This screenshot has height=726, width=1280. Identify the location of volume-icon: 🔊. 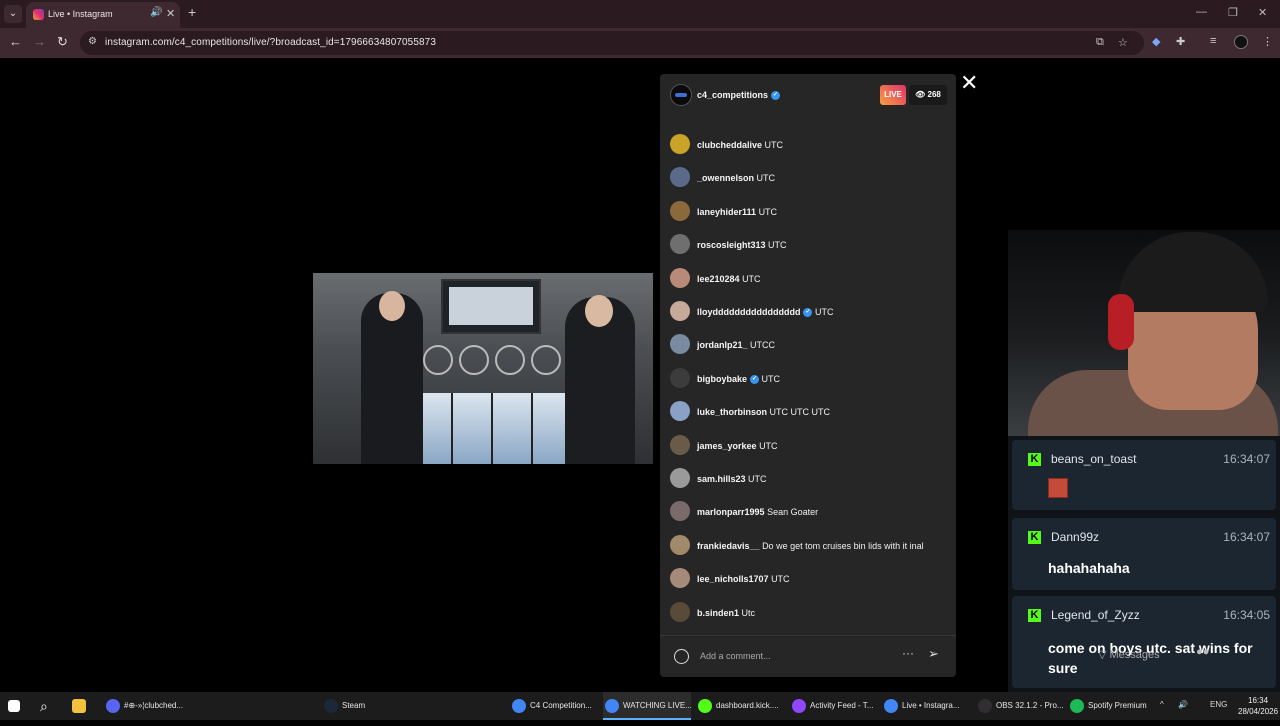
(1183, 704).